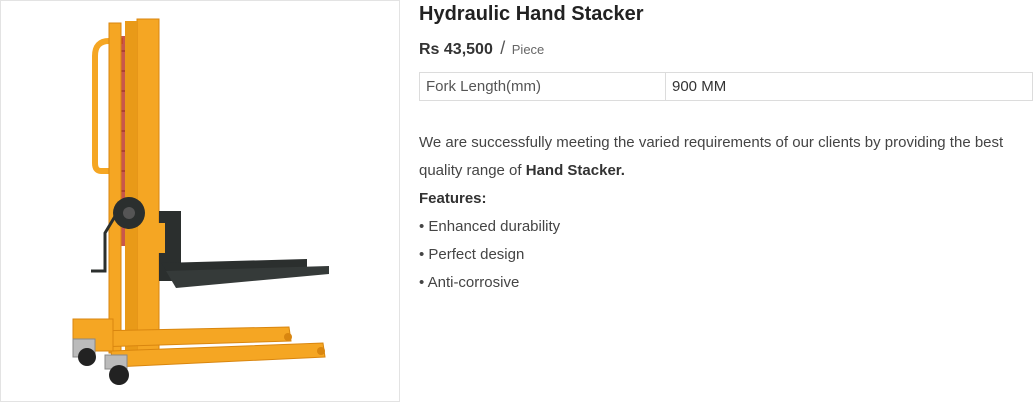 The width and height of the screenshot is (1035, 404). Describe the element at coordinates (849, 86) in the screenshot. I see `spec-value: 900 MM` at that location.